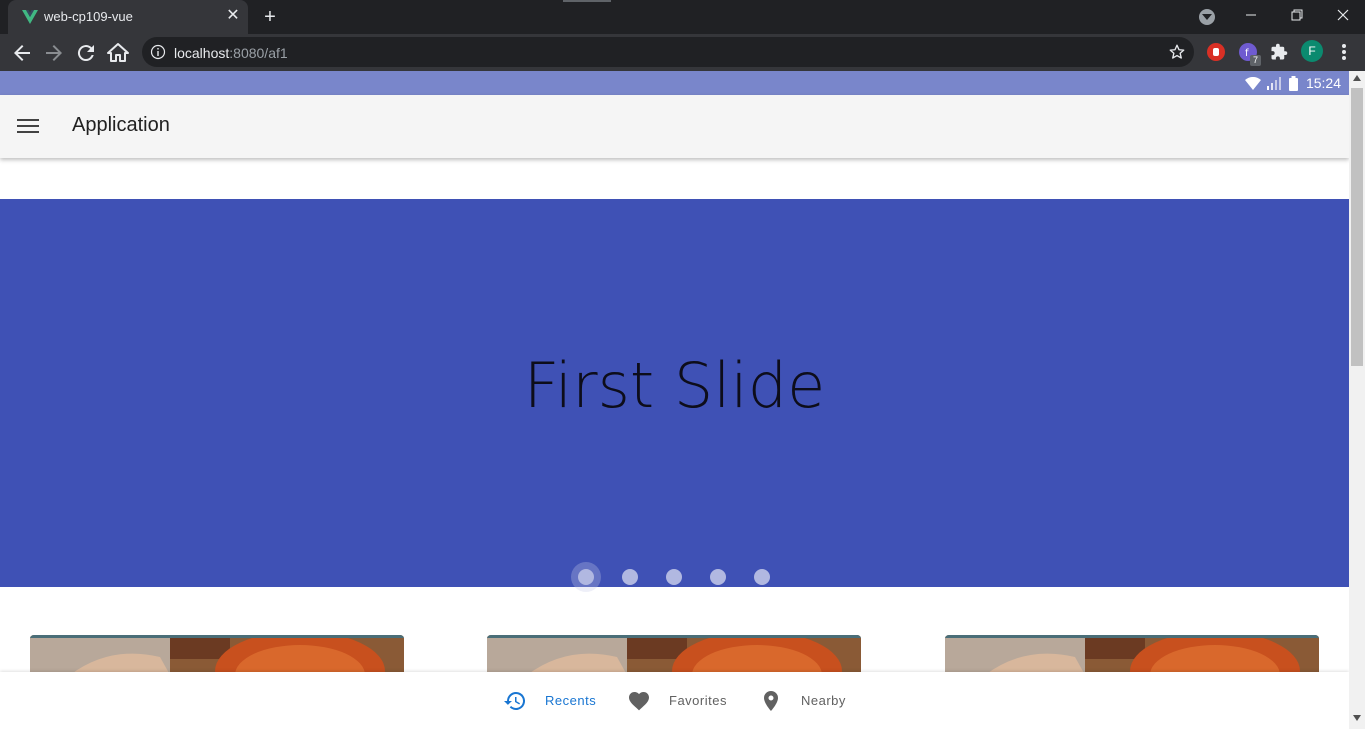  Describe the element at coordinates (1323, 83) in the screenshot. I see `status-time: 15:24` at that location.